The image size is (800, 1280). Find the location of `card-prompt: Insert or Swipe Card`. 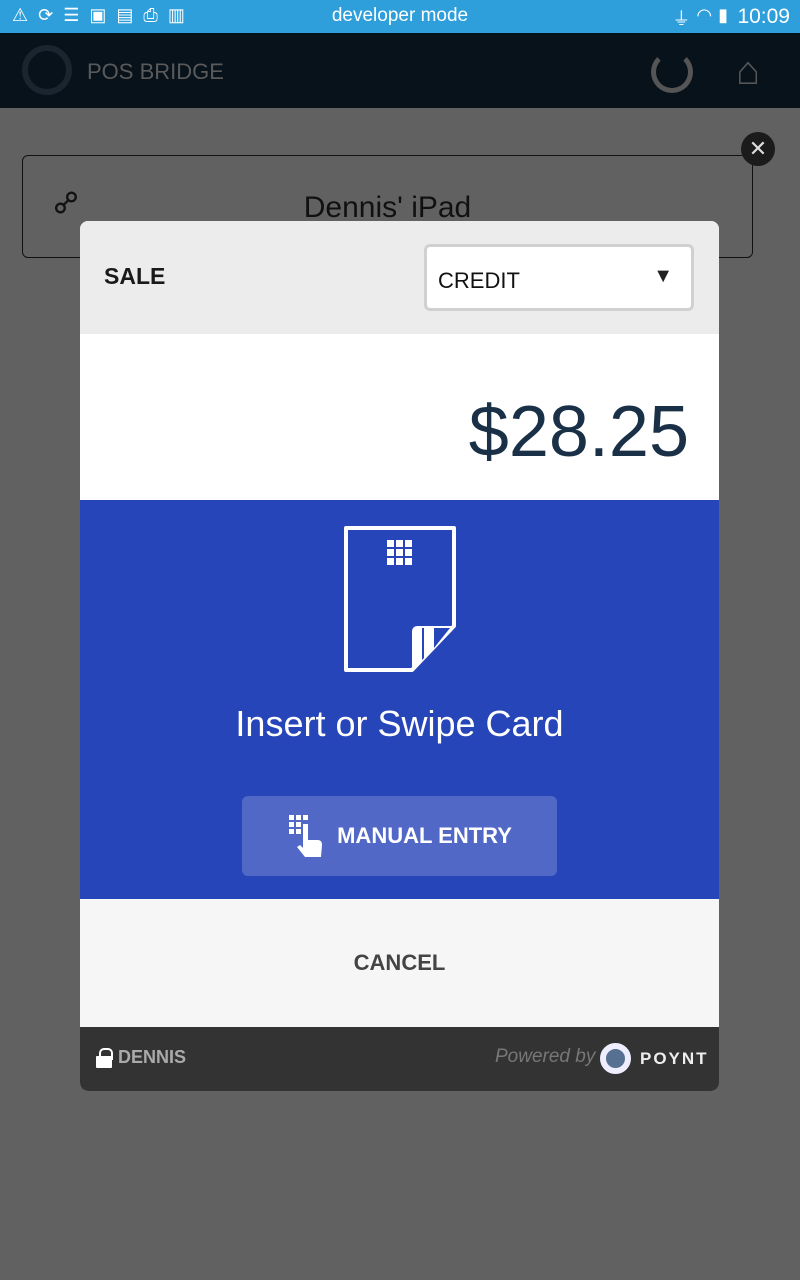

card-prompt: Insert or Swipe Card is located at coordinates (399, 723).